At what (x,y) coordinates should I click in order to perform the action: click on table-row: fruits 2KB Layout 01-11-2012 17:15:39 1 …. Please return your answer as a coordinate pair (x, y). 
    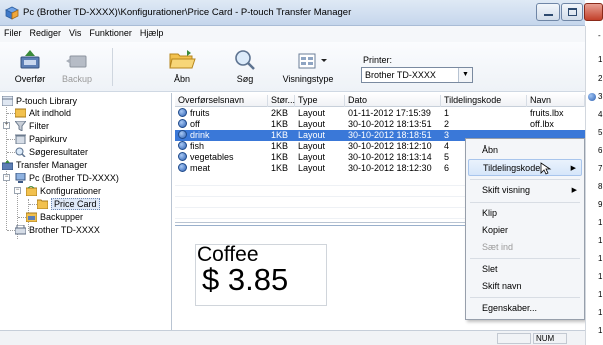
    Looking at the image, I should click on (380, 113).